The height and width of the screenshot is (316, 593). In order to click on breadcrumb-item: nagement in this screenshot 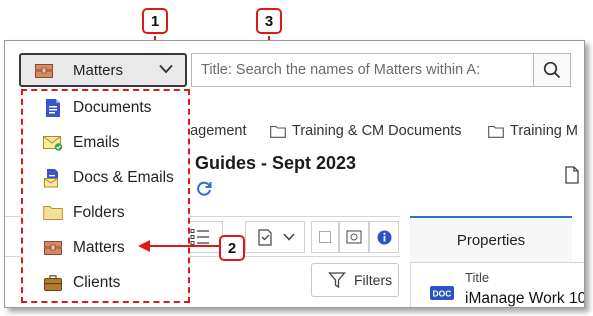, I will do `click(214, 131)`.